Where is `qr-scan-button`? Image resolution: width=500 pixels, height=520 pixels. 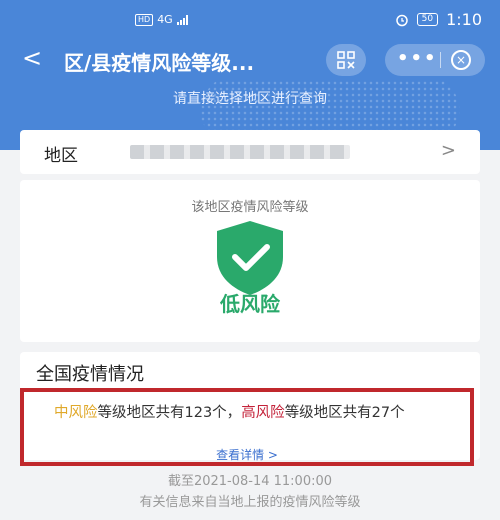 qr-scan-button is located at coordinates (346, 60).